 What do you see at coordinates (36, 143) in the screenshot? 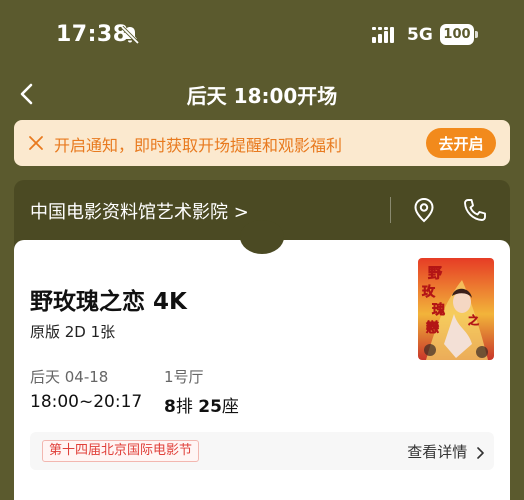
I see `close-icon` at bounding box center [36, 143].